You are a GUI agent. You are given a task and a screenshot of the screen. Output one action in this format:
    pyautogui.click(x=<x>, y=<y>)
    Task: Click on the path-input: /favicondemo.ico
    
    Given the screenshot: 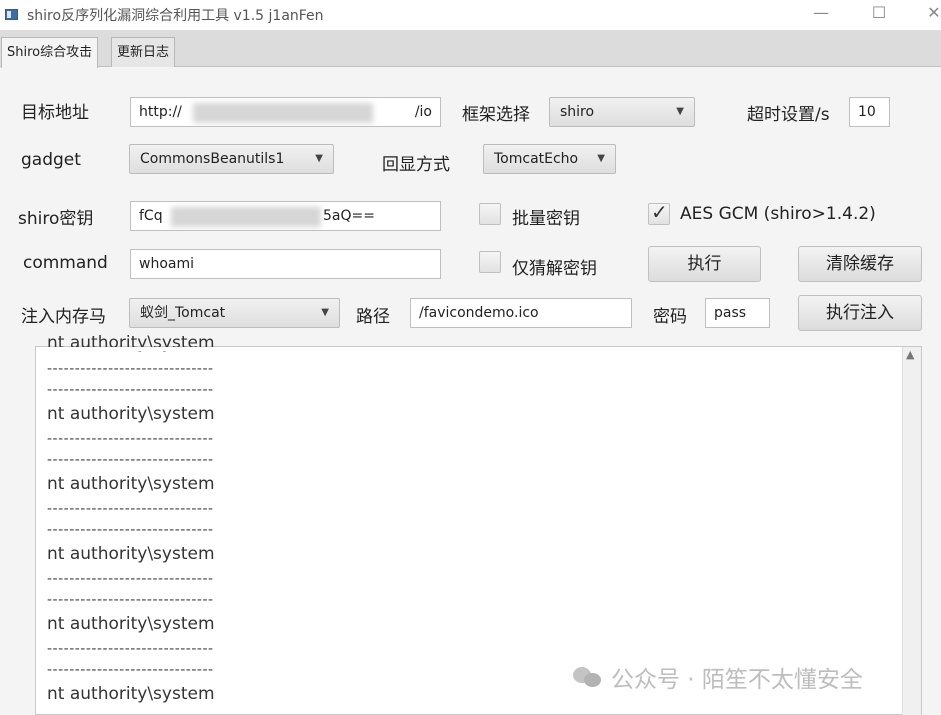 What is the action you would take?
    pyautogui.click(x=521, y=313)
    